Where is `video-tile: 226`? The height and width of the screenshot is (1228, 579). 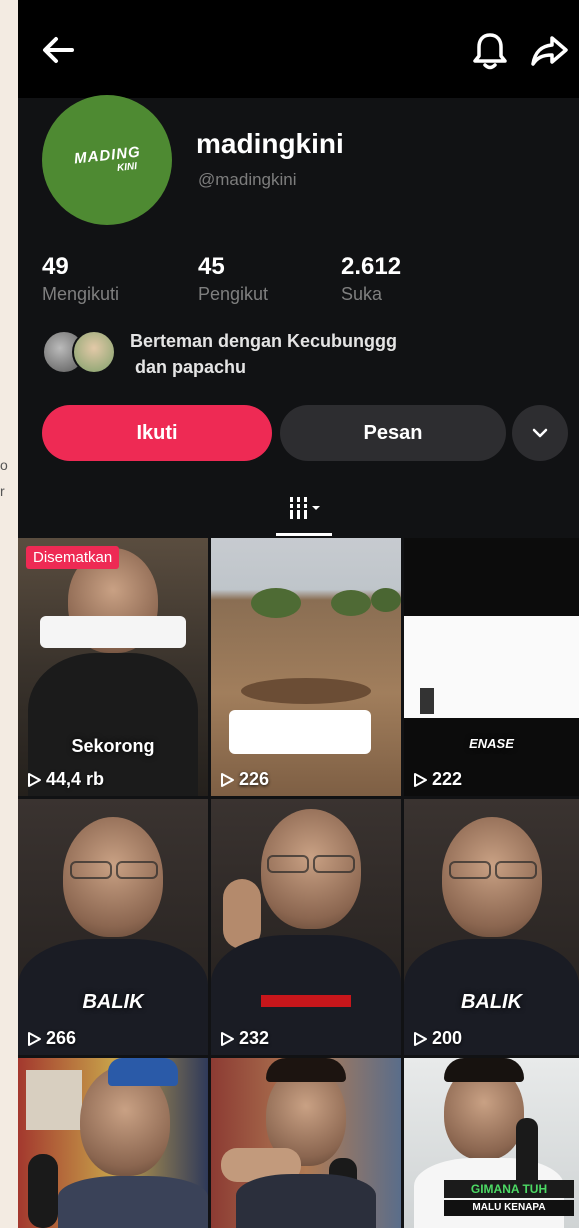 video-tile: 226 is located at coordinates (306, 667).